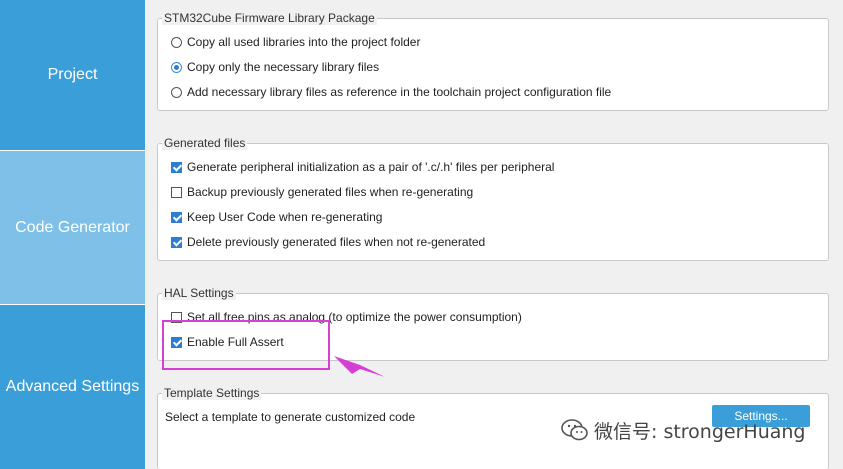 The width and height of the screenshot is (843, 469). I want to click on radio-copy-necessary: Copy only the necessary library files, so click(275, 67).